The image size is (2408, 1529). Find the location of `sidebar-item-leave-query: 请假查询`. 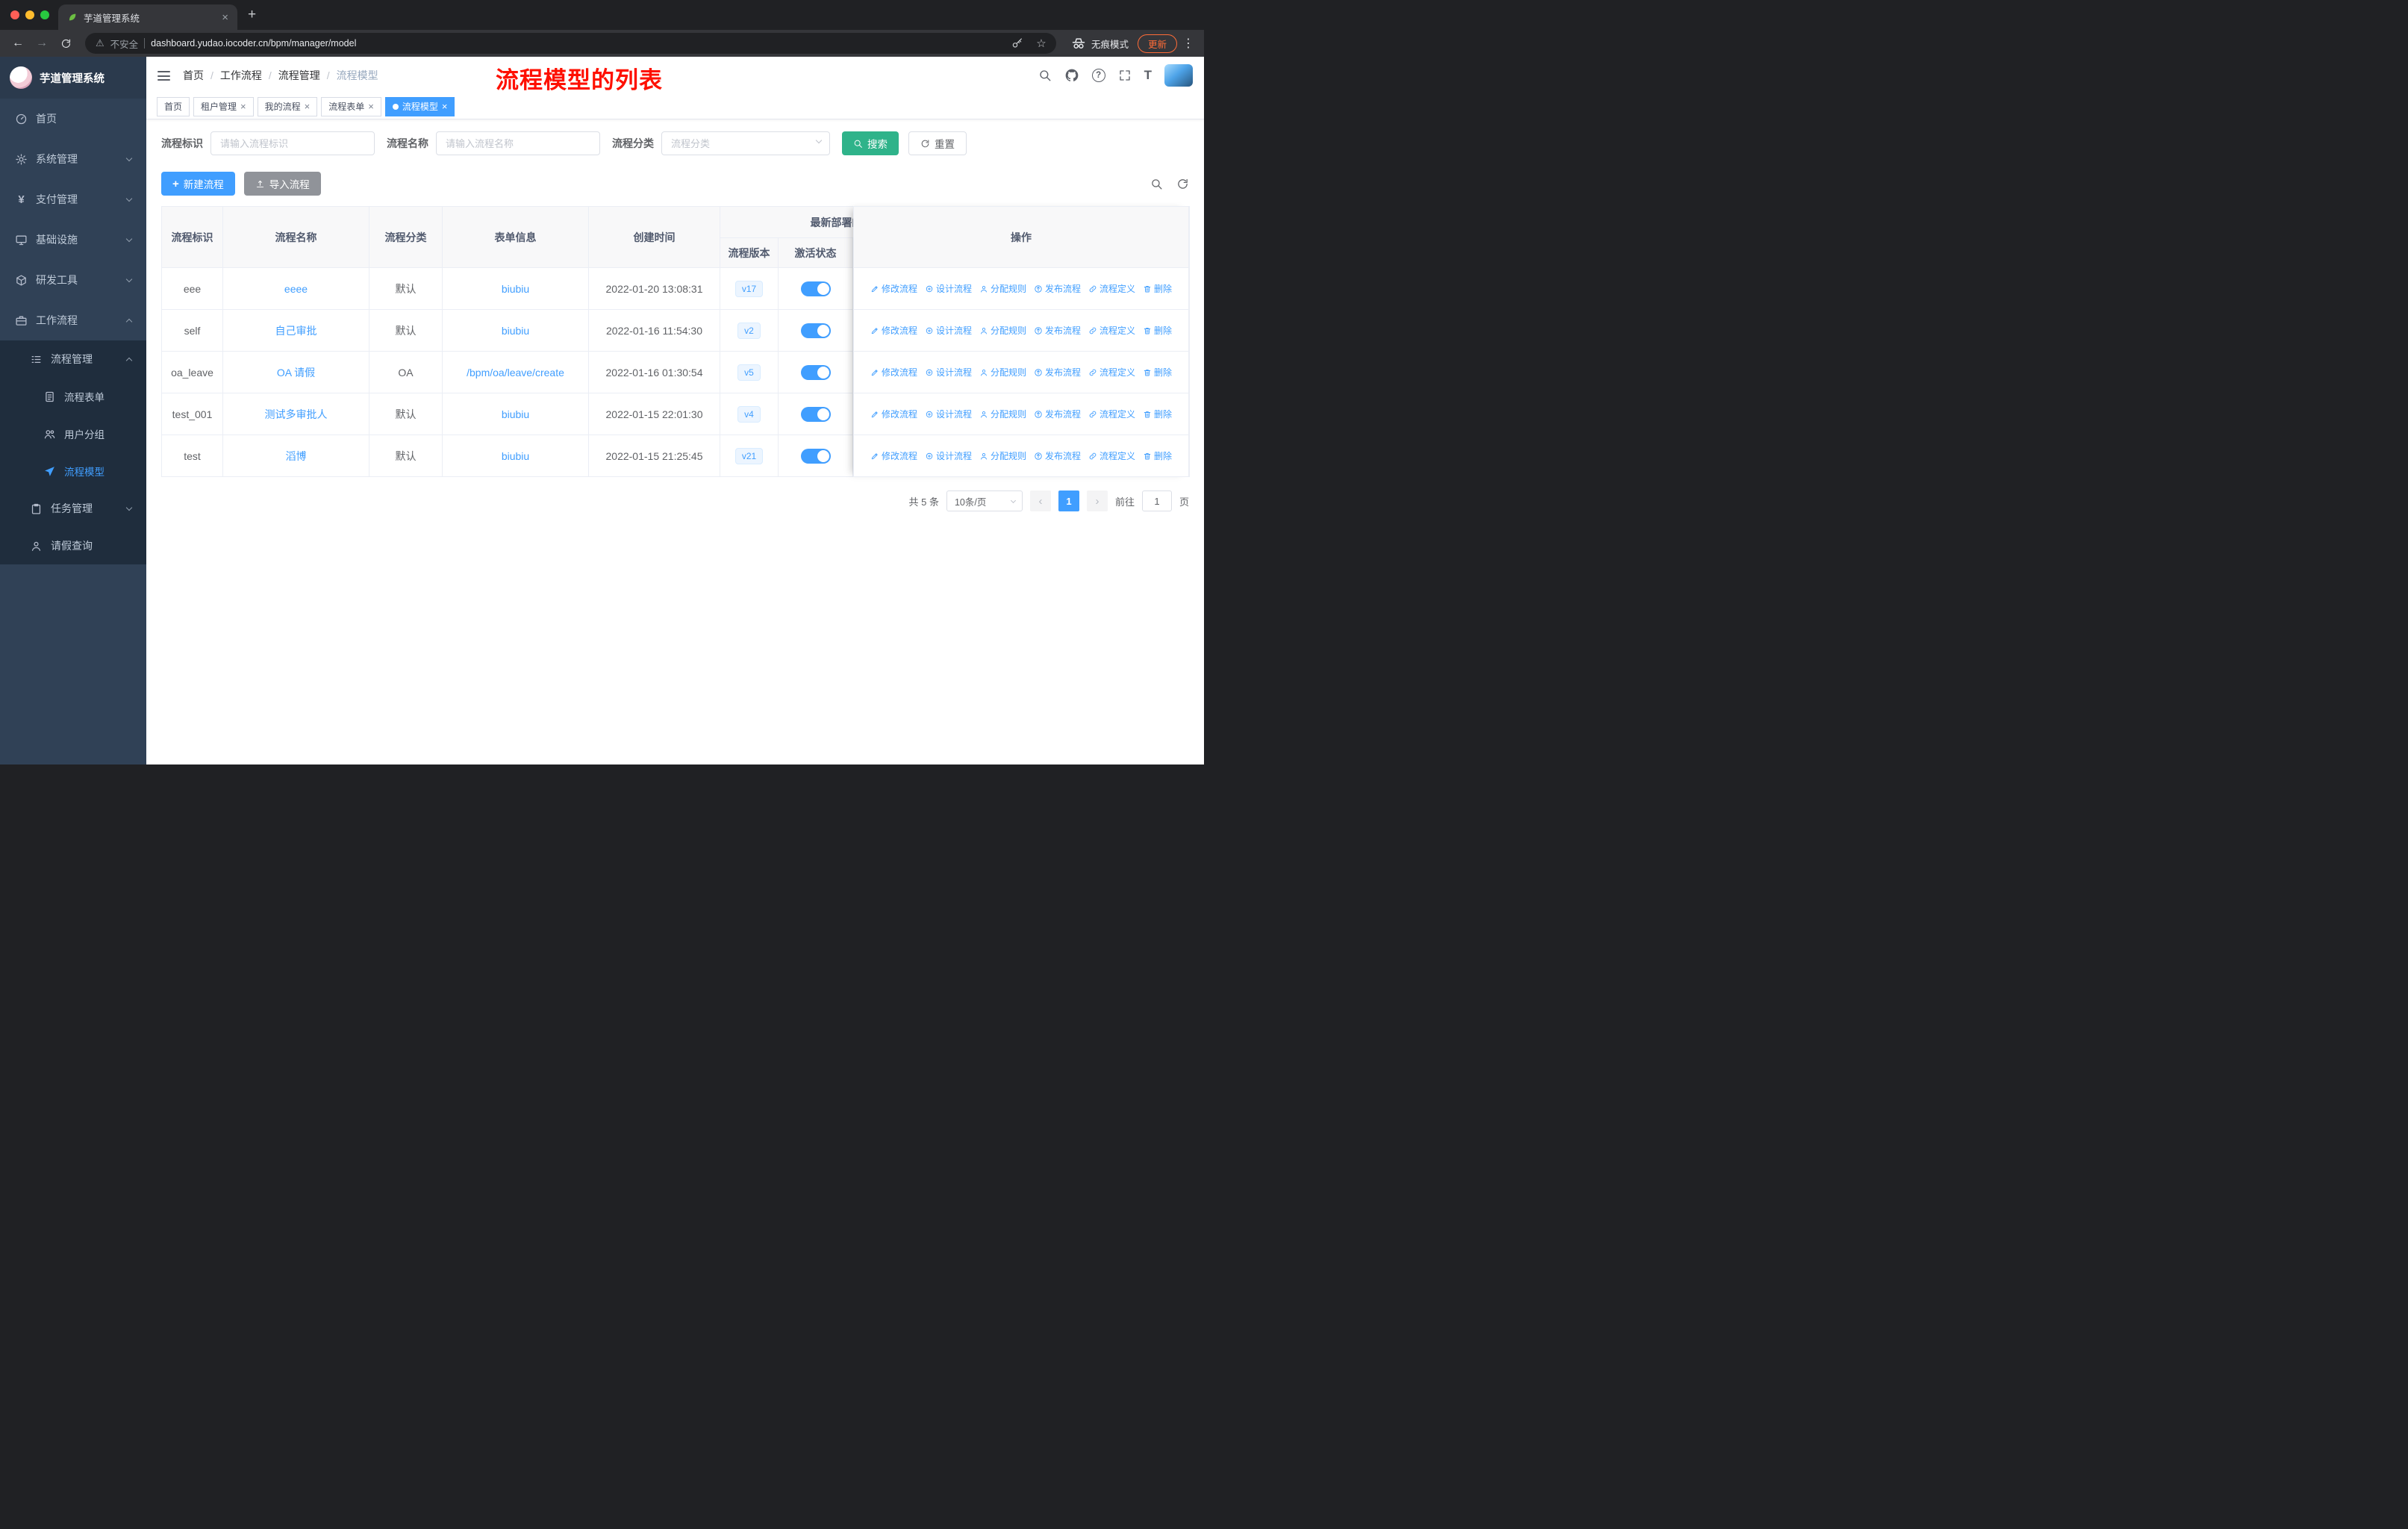

sidebar-item-leave-query: 请假查询 is located at coordinates (73, 546).